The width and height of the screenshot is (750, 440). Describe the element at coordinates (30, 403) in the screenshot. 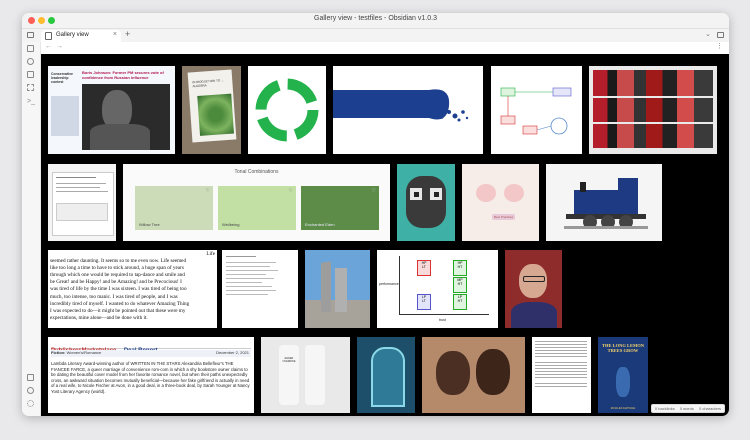

I see `gear-icon` at that location.